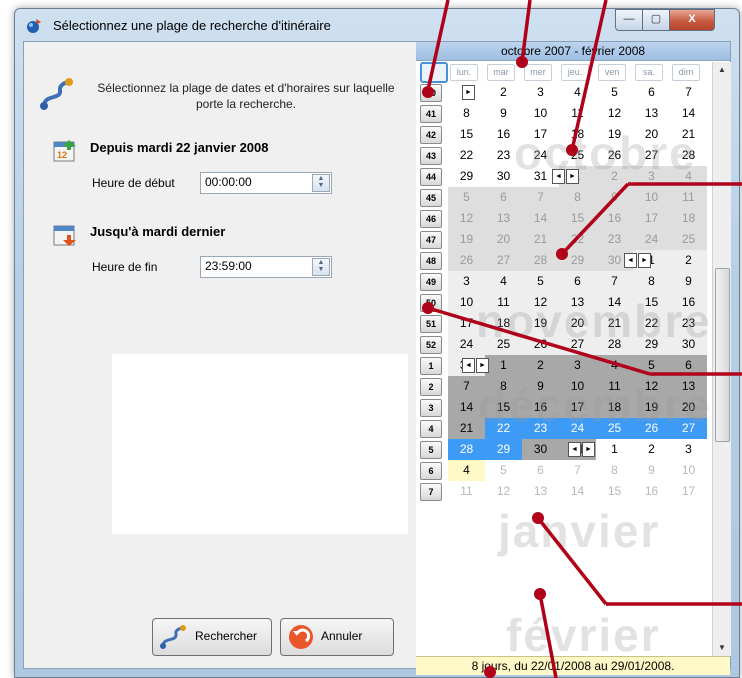  What do you see at coordinates (468, 365) in the screenshot?
I see `previous-month-icon: ◄` at bounding box center [468, 365].